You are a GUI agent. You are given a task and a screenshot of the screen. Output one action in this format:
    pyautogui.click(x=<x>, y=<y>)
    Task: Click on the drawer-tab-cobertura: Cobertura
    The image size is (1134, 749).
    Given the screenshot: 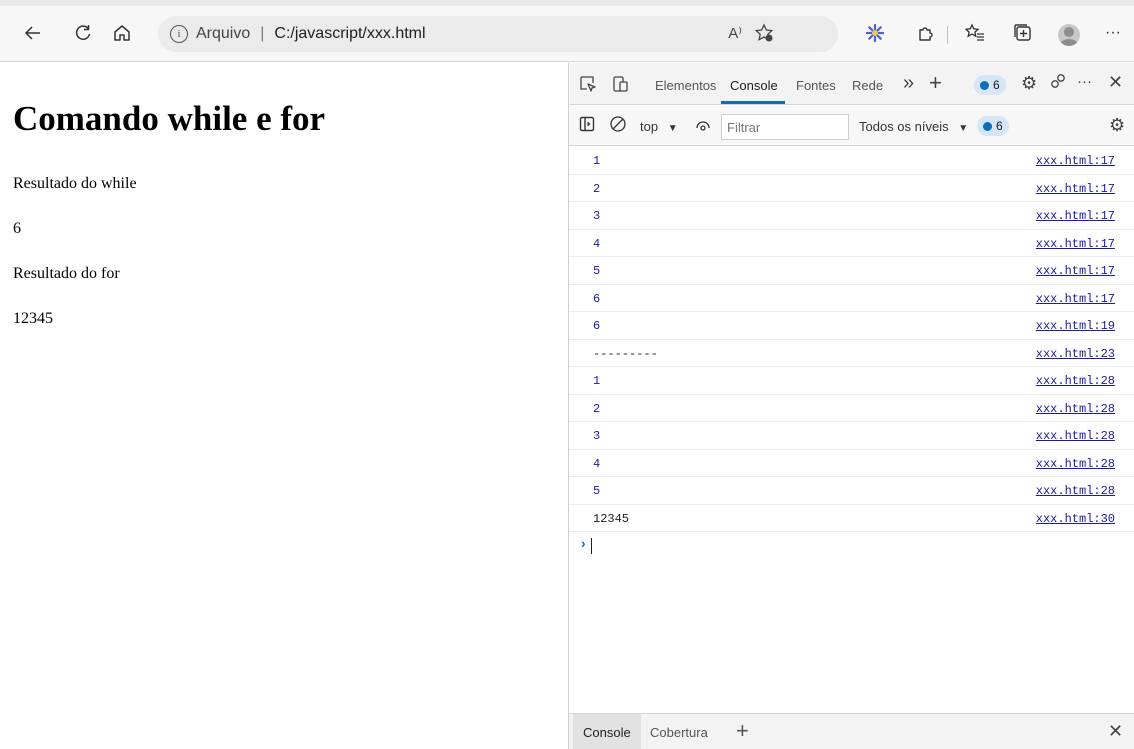 What is the action you would take?
    pyautogui.click(x=679, y=732)
    